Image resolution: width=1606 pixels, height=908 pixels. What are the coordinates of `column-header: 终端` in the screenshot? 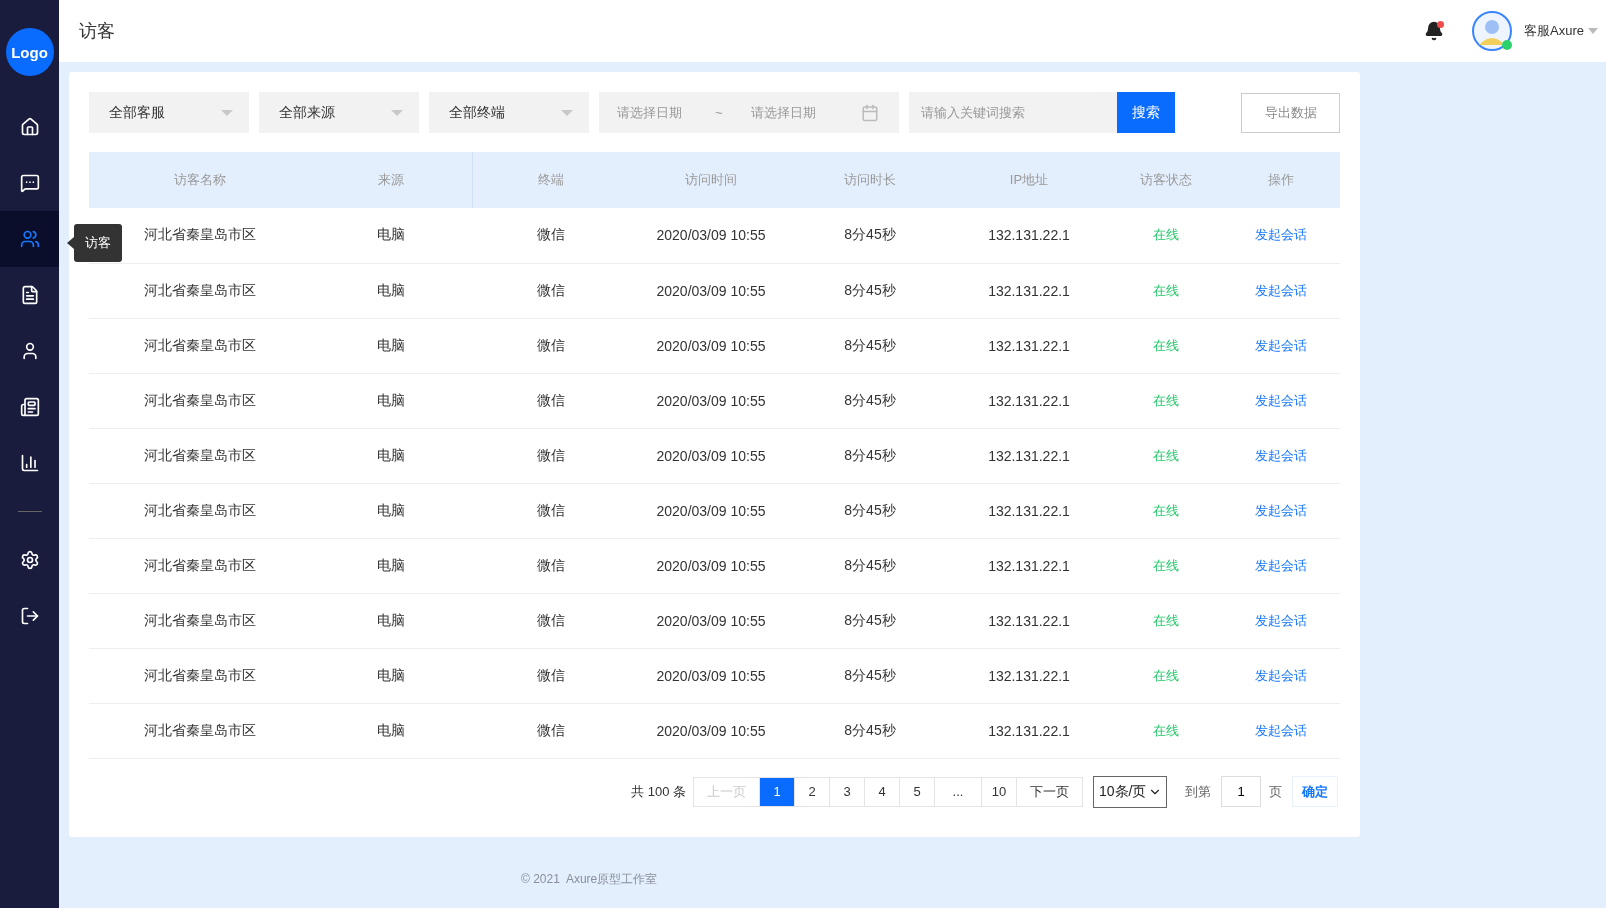 It's located at (551, 180).